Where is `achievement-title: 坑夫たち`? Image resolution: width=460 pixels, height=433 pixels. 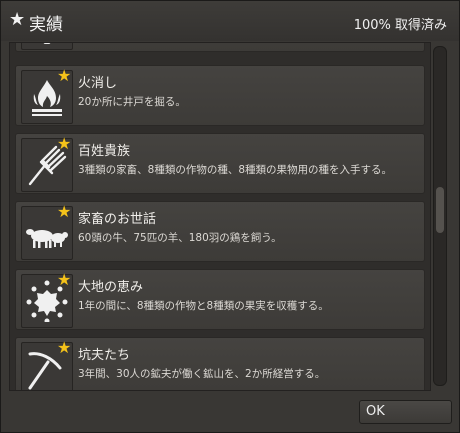 achievement-title: 坑夫たち is located at coordinates (104, 355).